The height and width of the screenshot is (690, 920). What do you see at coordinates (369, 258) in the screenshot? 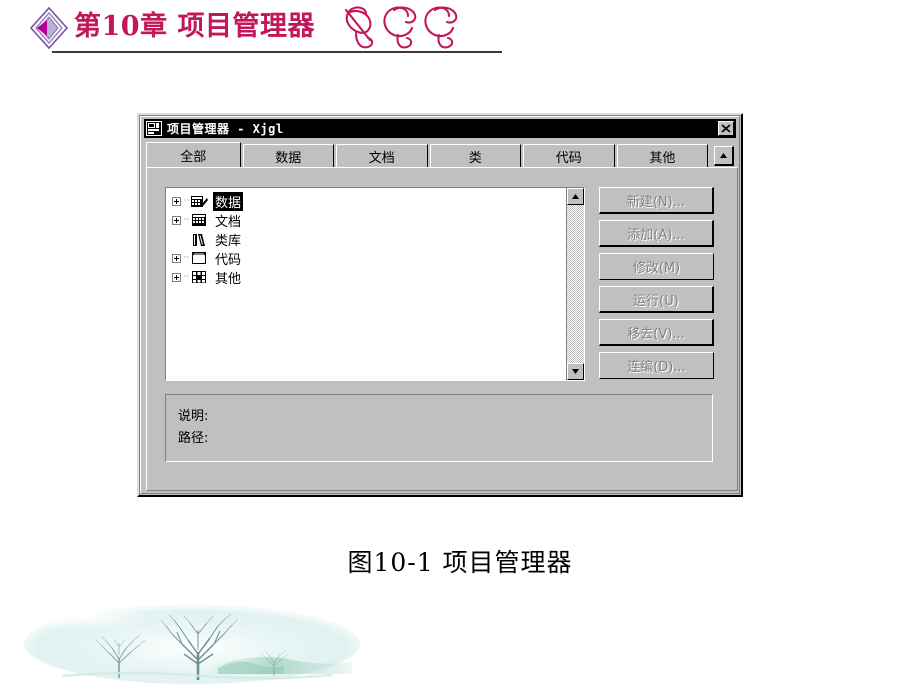
I see `tree-item-code: ·· 代码` at bounding box center [369, 258].